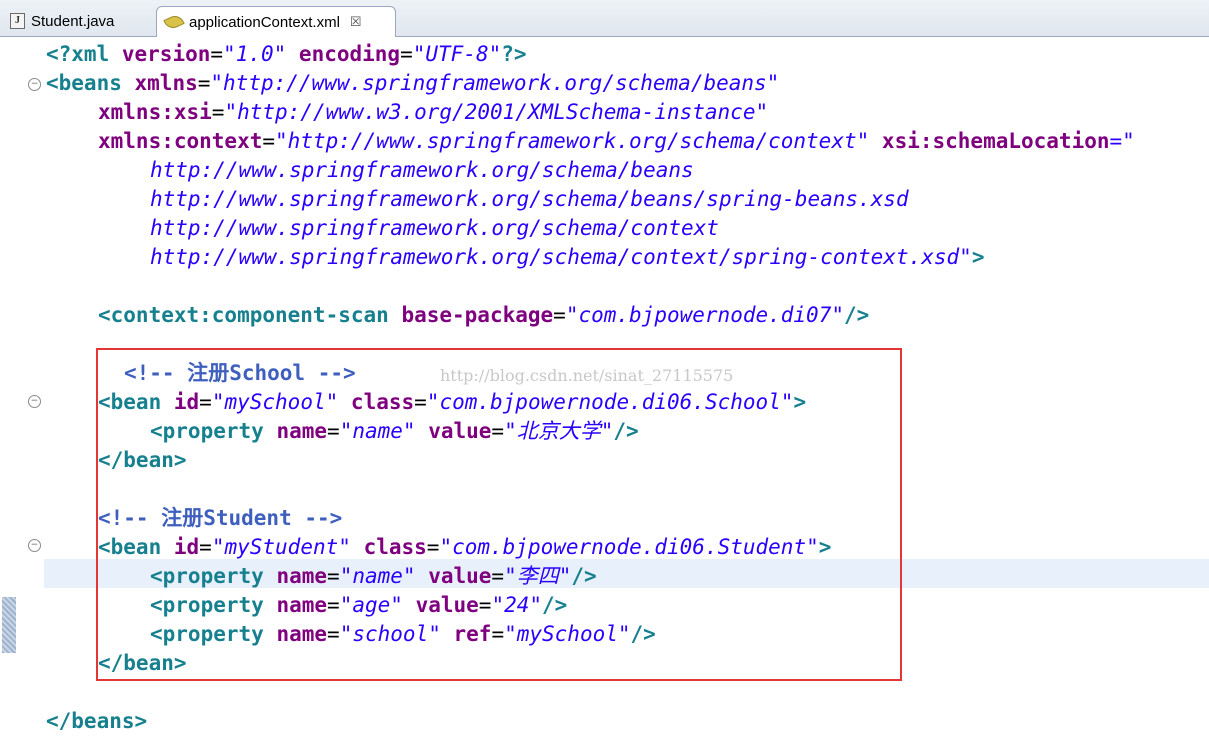  Describe the element at coordinates (356, 22) in the screenshot. I see `close-icon: ☒` at that location.